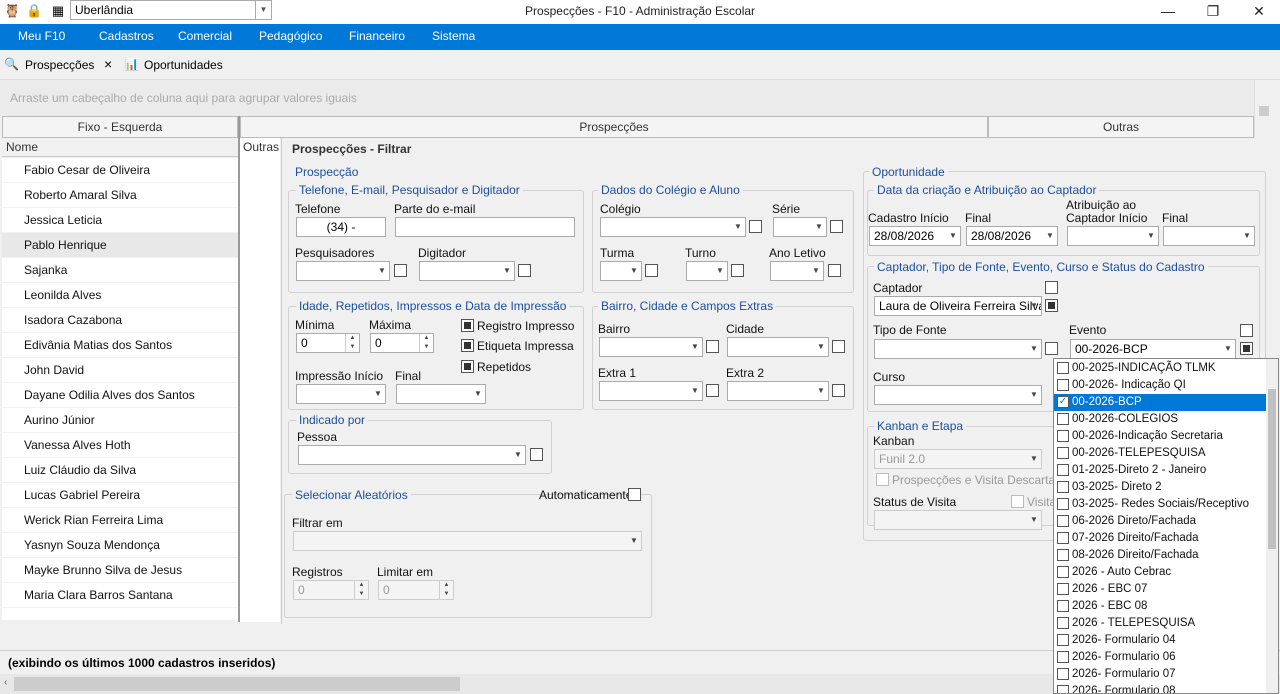  I want to click on evento-option: 07-2026 Direito/Fachada, so click(1160, 538).